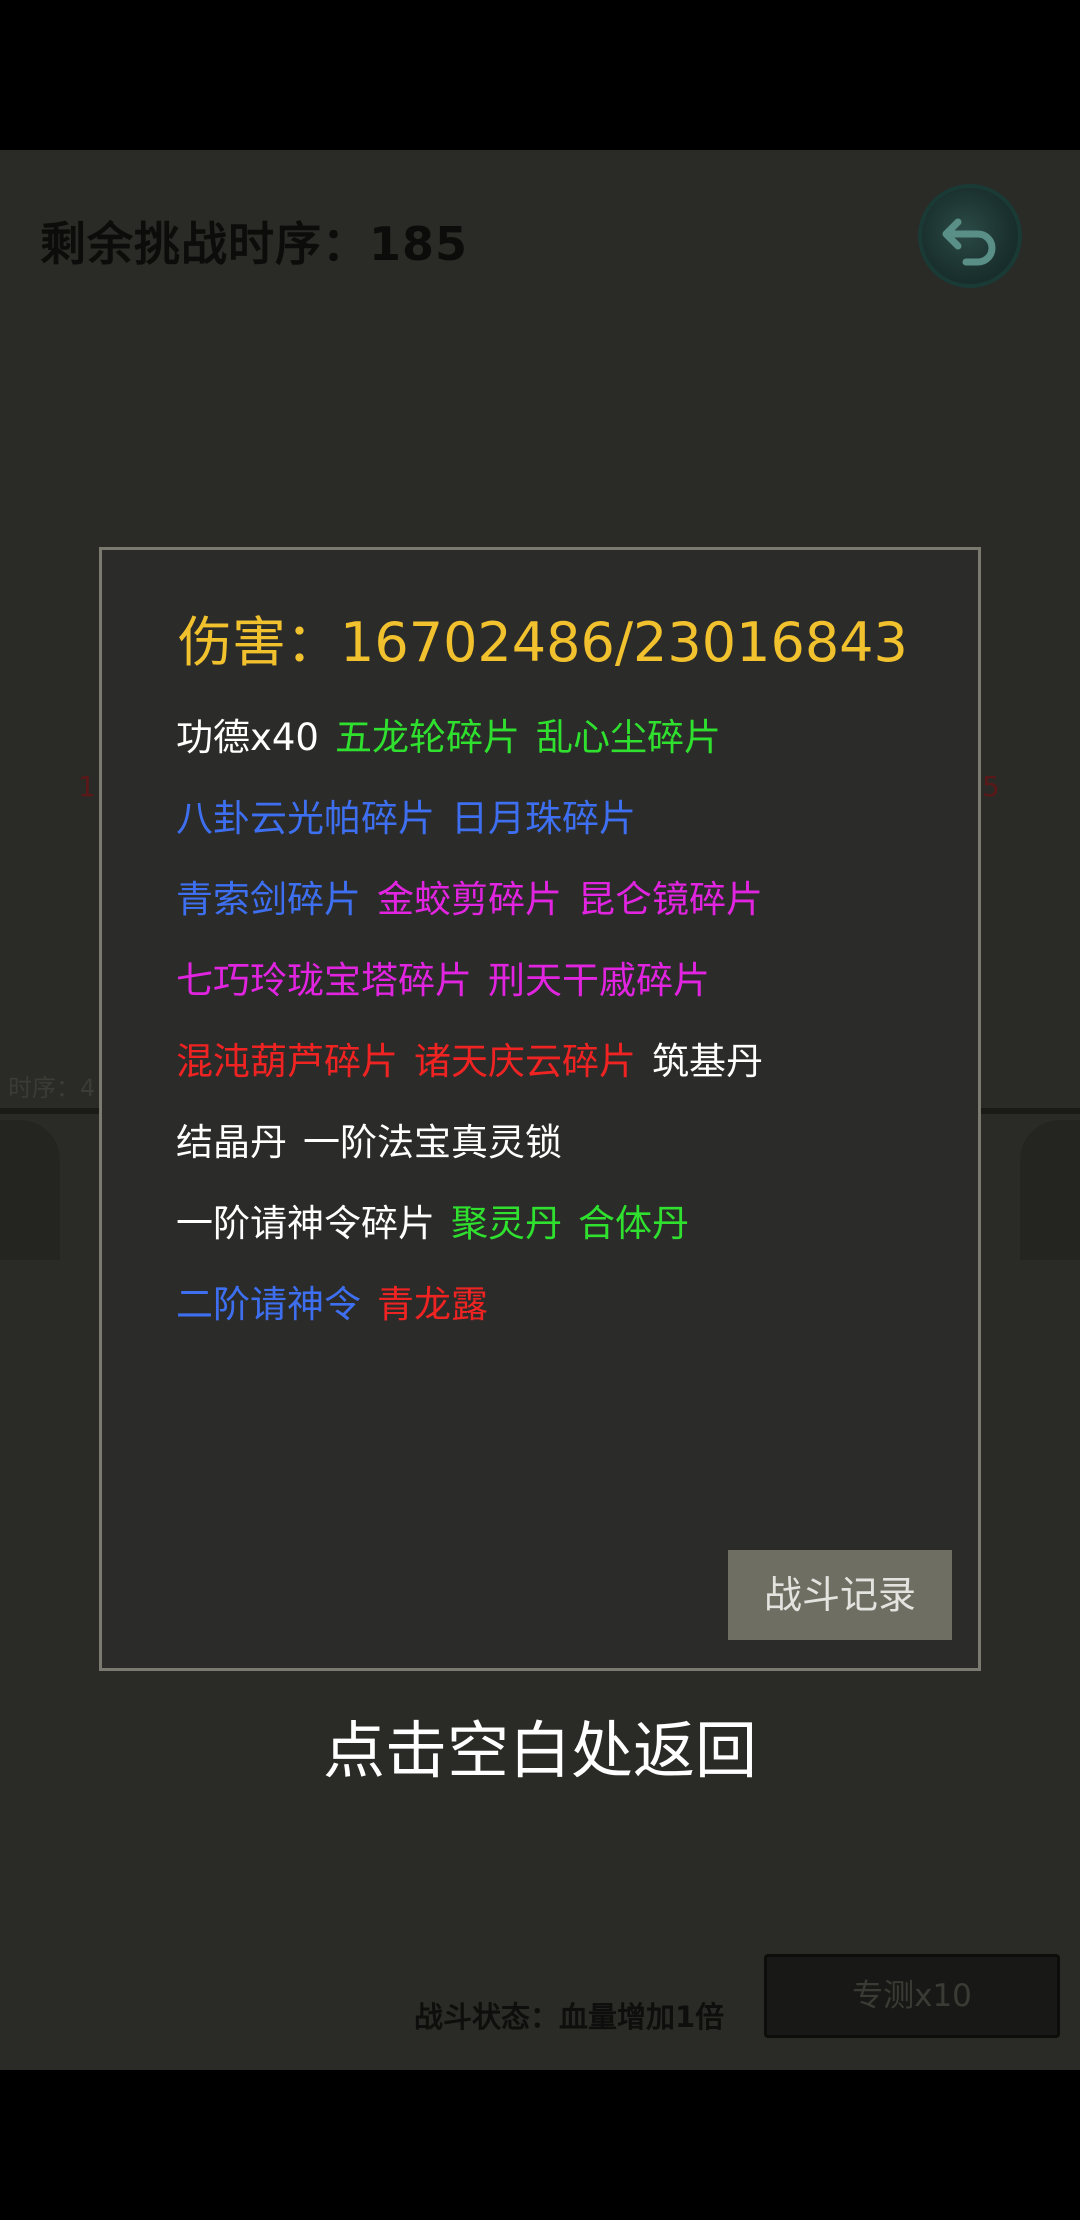  What do you see at coordinates (324, 980) in the screenshot?
I see `reward-item: 七巧玲珑宝塔碎片` at bounding box center [324, 980].